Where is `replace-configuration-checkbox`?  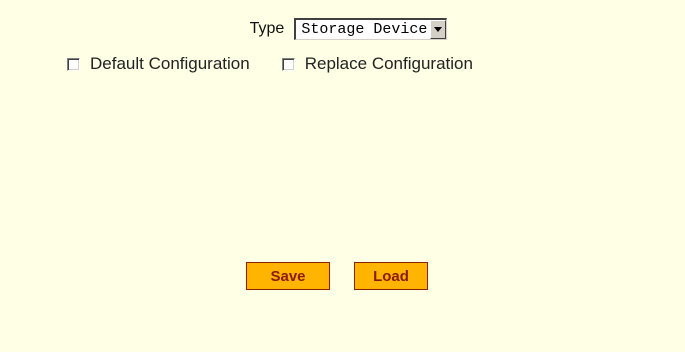 replace-configuration-checkbox is located at coordinates (288, 64).